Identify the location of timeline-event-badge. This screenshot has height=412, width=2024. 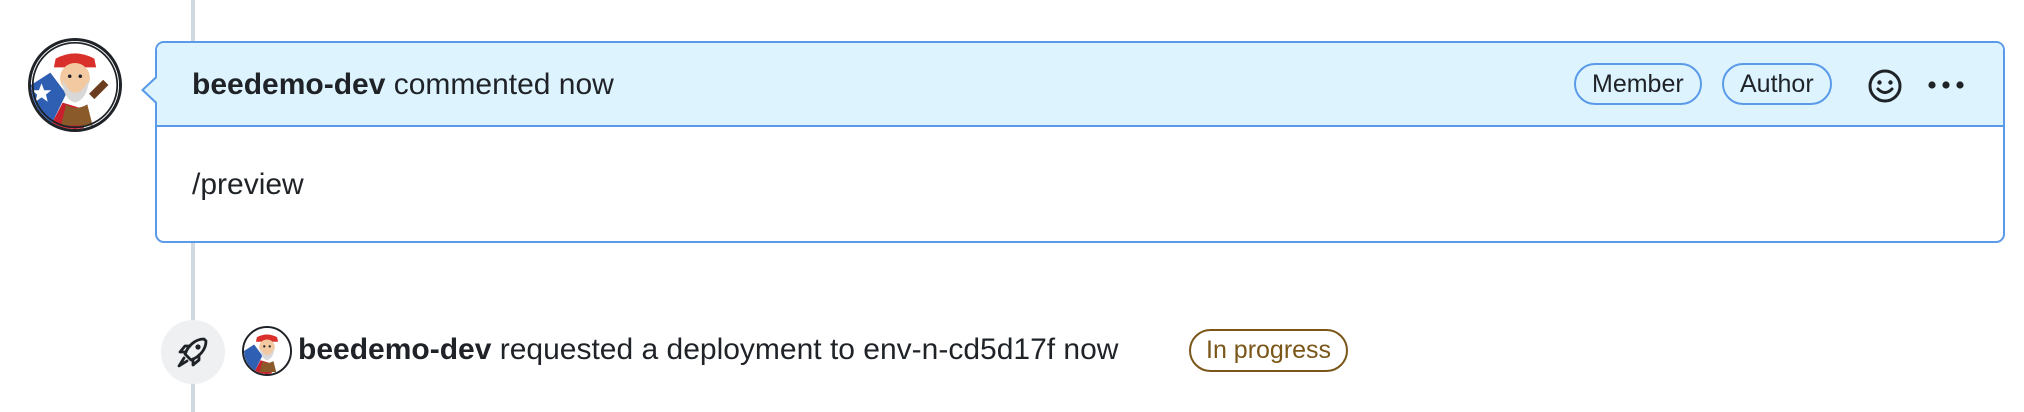
(193, 352).